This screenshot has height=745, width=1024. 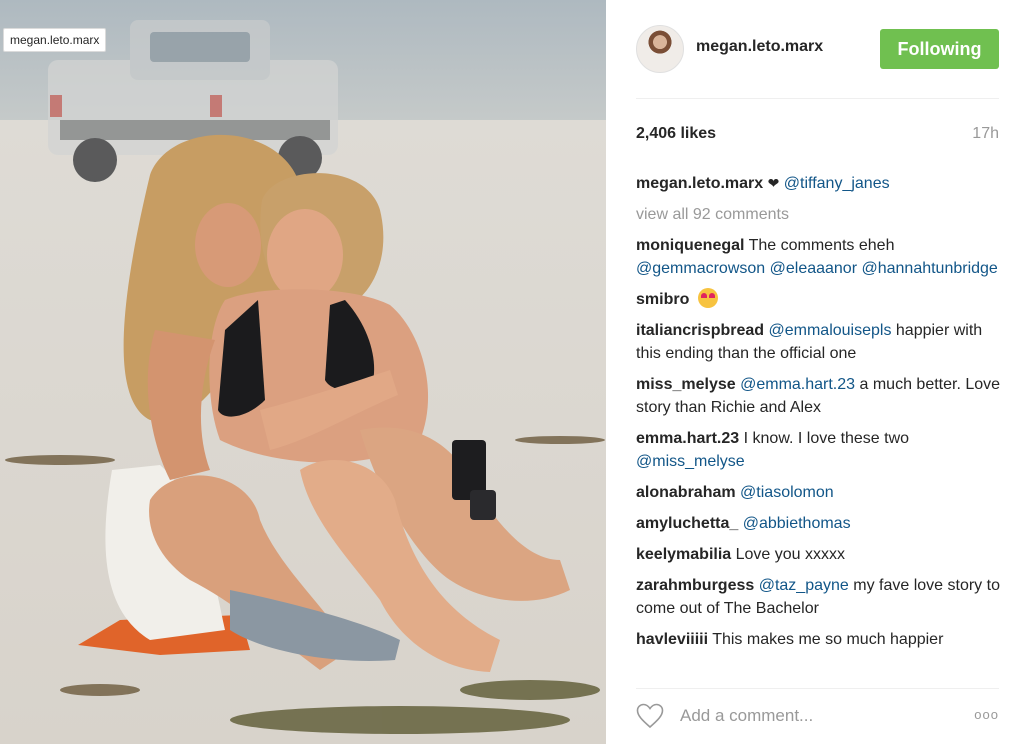 I want to click on comment-username: amyluchetta_, so click(x=687, y=523).